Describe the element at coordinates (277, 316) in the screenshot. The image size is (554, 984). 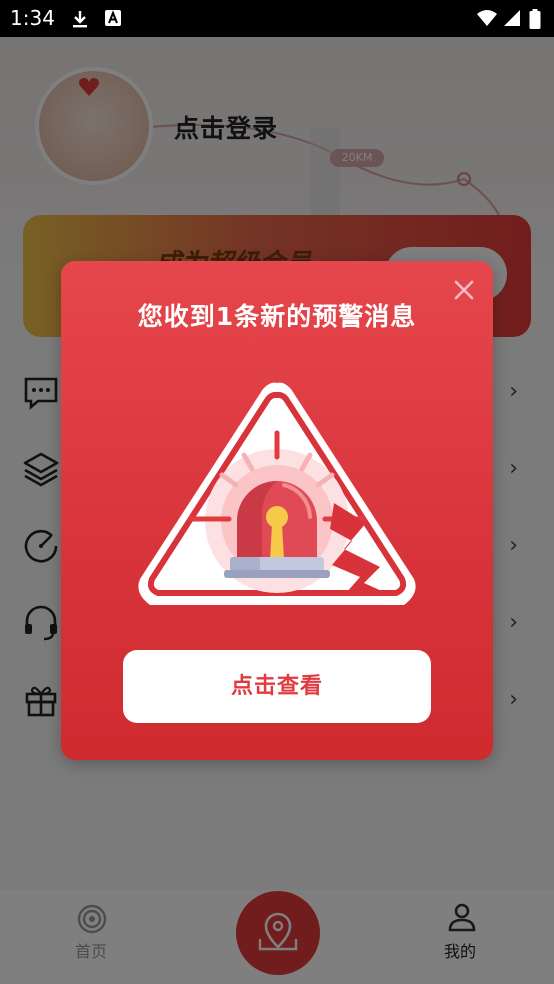
I see `dialog-title: 您收到1条新的预警消息` at that location.